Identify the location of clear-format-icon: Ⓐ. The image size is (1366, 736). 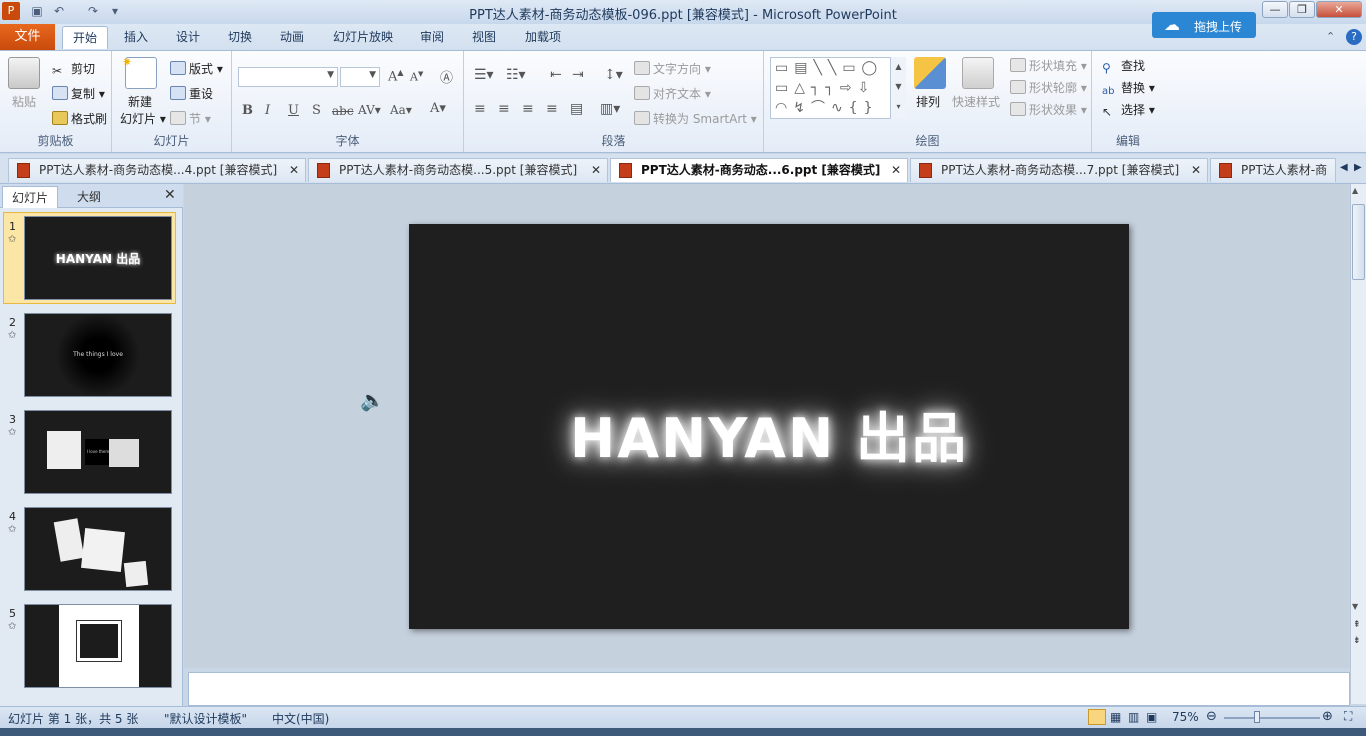
(446, 76).